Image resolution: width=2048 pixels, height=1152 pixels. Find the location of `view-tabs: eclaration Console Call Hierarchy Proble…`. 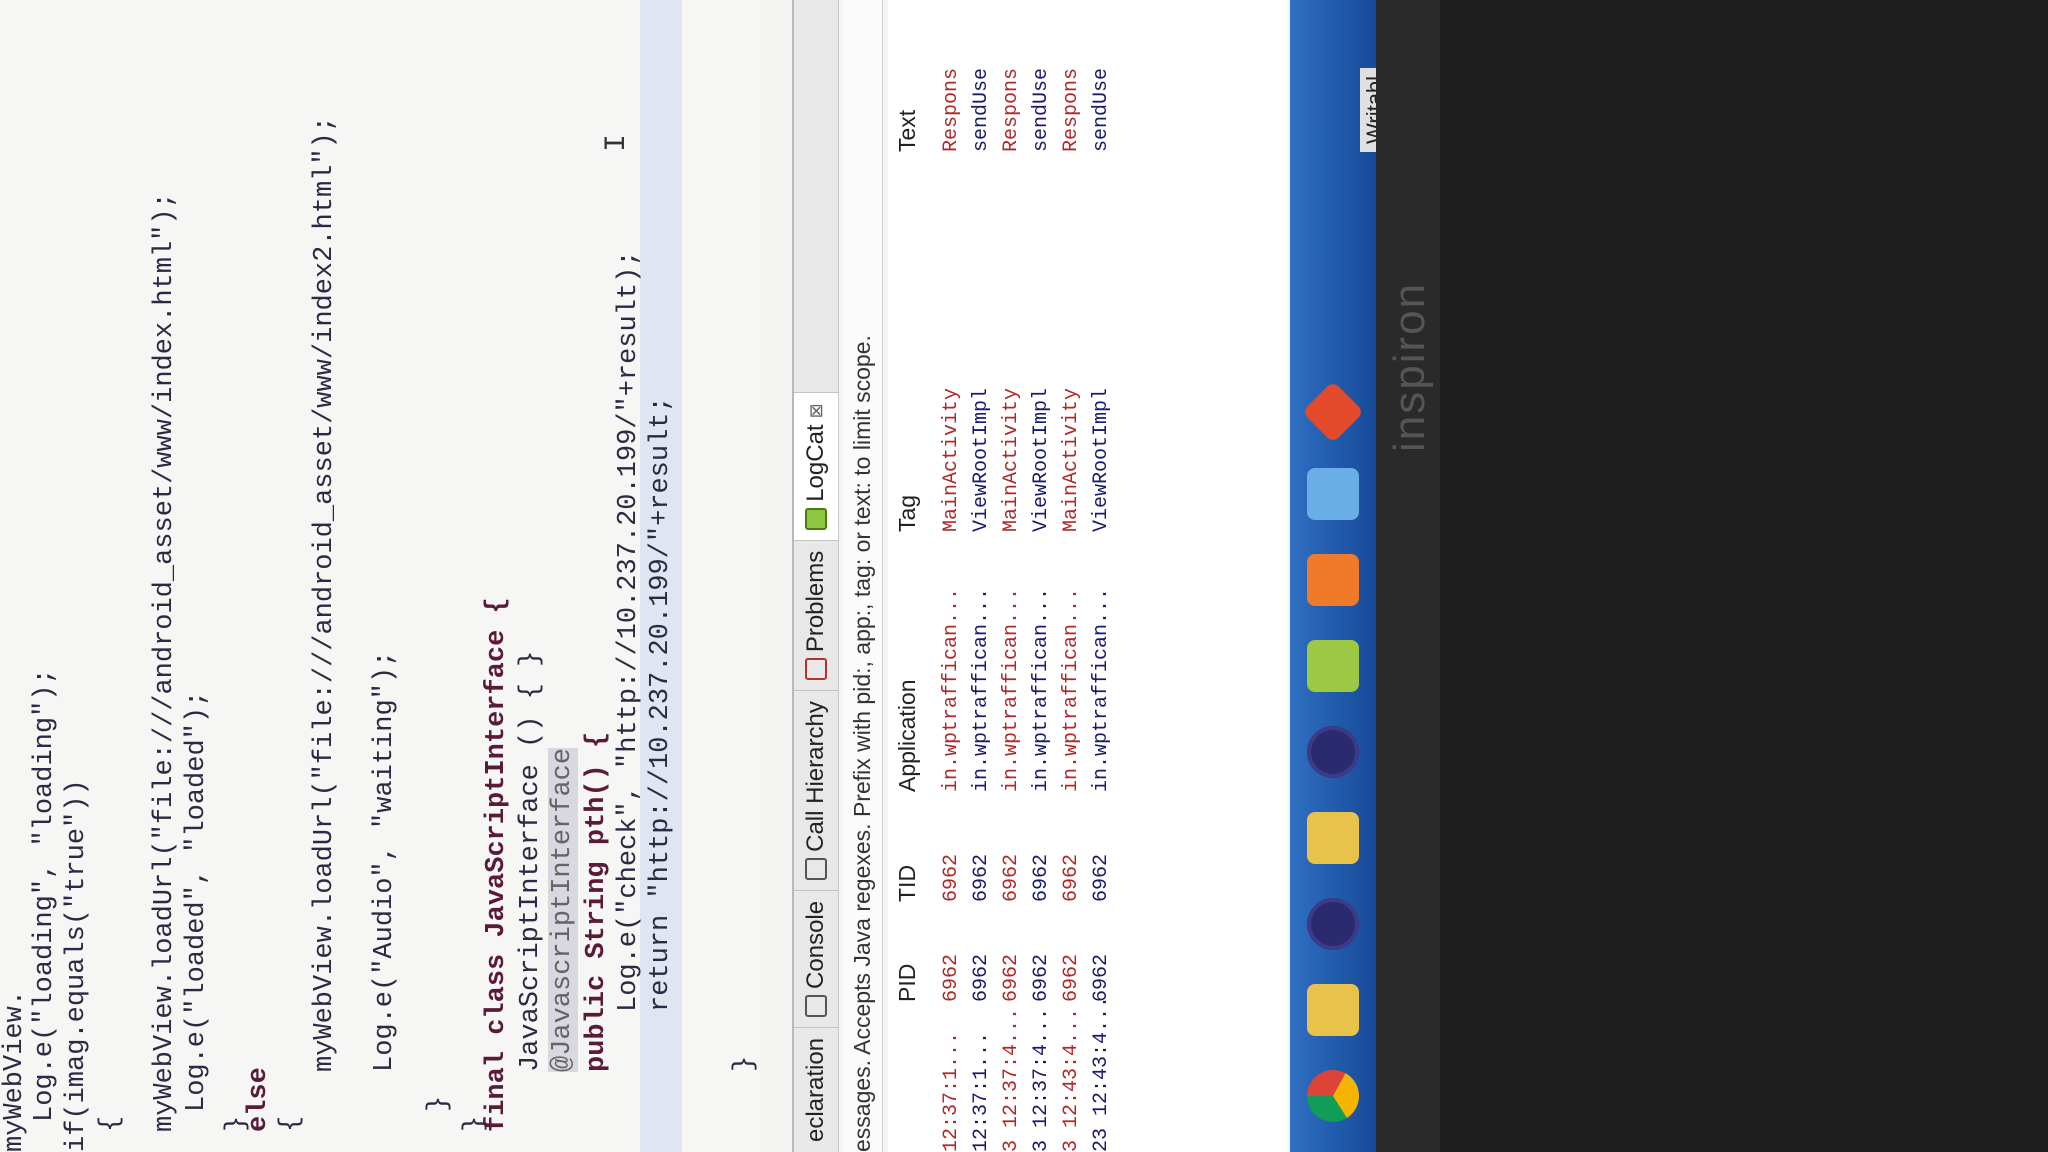

view-tabs: eclaration Console Call Hierarchy Proble… is located at coordinates (815, 576).